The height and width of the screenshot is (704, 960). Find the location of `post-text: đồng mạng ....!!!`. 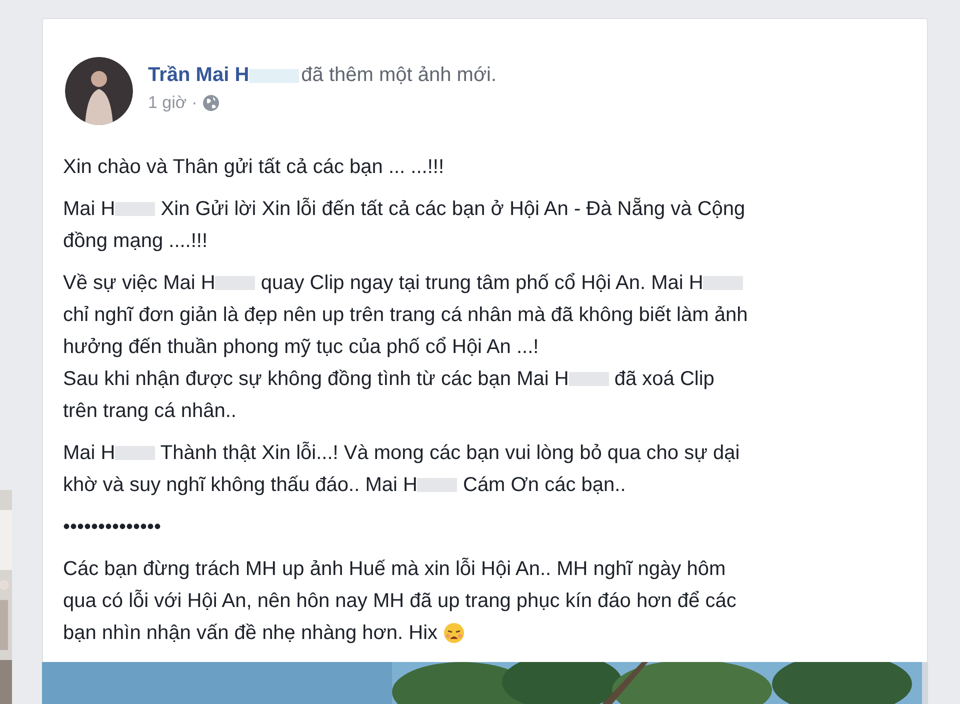

post-text: đồng mạng ....!!! is located at coordinates (135, 241).